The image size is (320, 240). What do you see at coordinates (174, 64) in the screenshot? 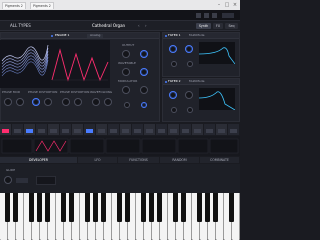
I see `filter1-env-knob` at bounding box center [174, 64].